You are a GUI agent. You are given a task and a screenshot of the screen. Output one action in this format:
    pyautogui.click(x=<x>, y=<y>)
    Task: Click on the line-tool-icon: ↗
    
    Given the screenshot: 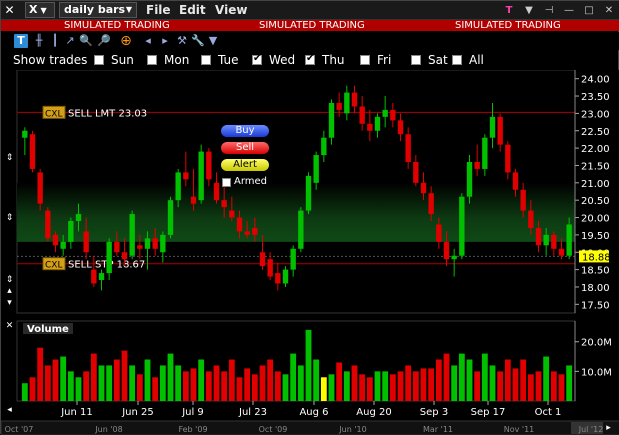 What is the action you would take?
    pyautogui.click(x=70, y=41)
    